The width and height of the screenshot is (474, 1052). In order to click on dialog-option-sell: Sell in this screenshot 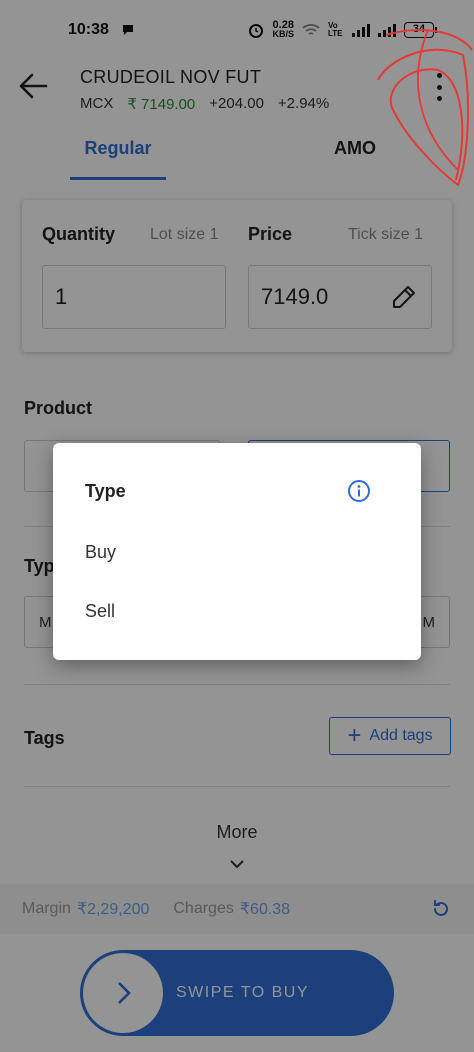, I will do `click(100, 611)`.